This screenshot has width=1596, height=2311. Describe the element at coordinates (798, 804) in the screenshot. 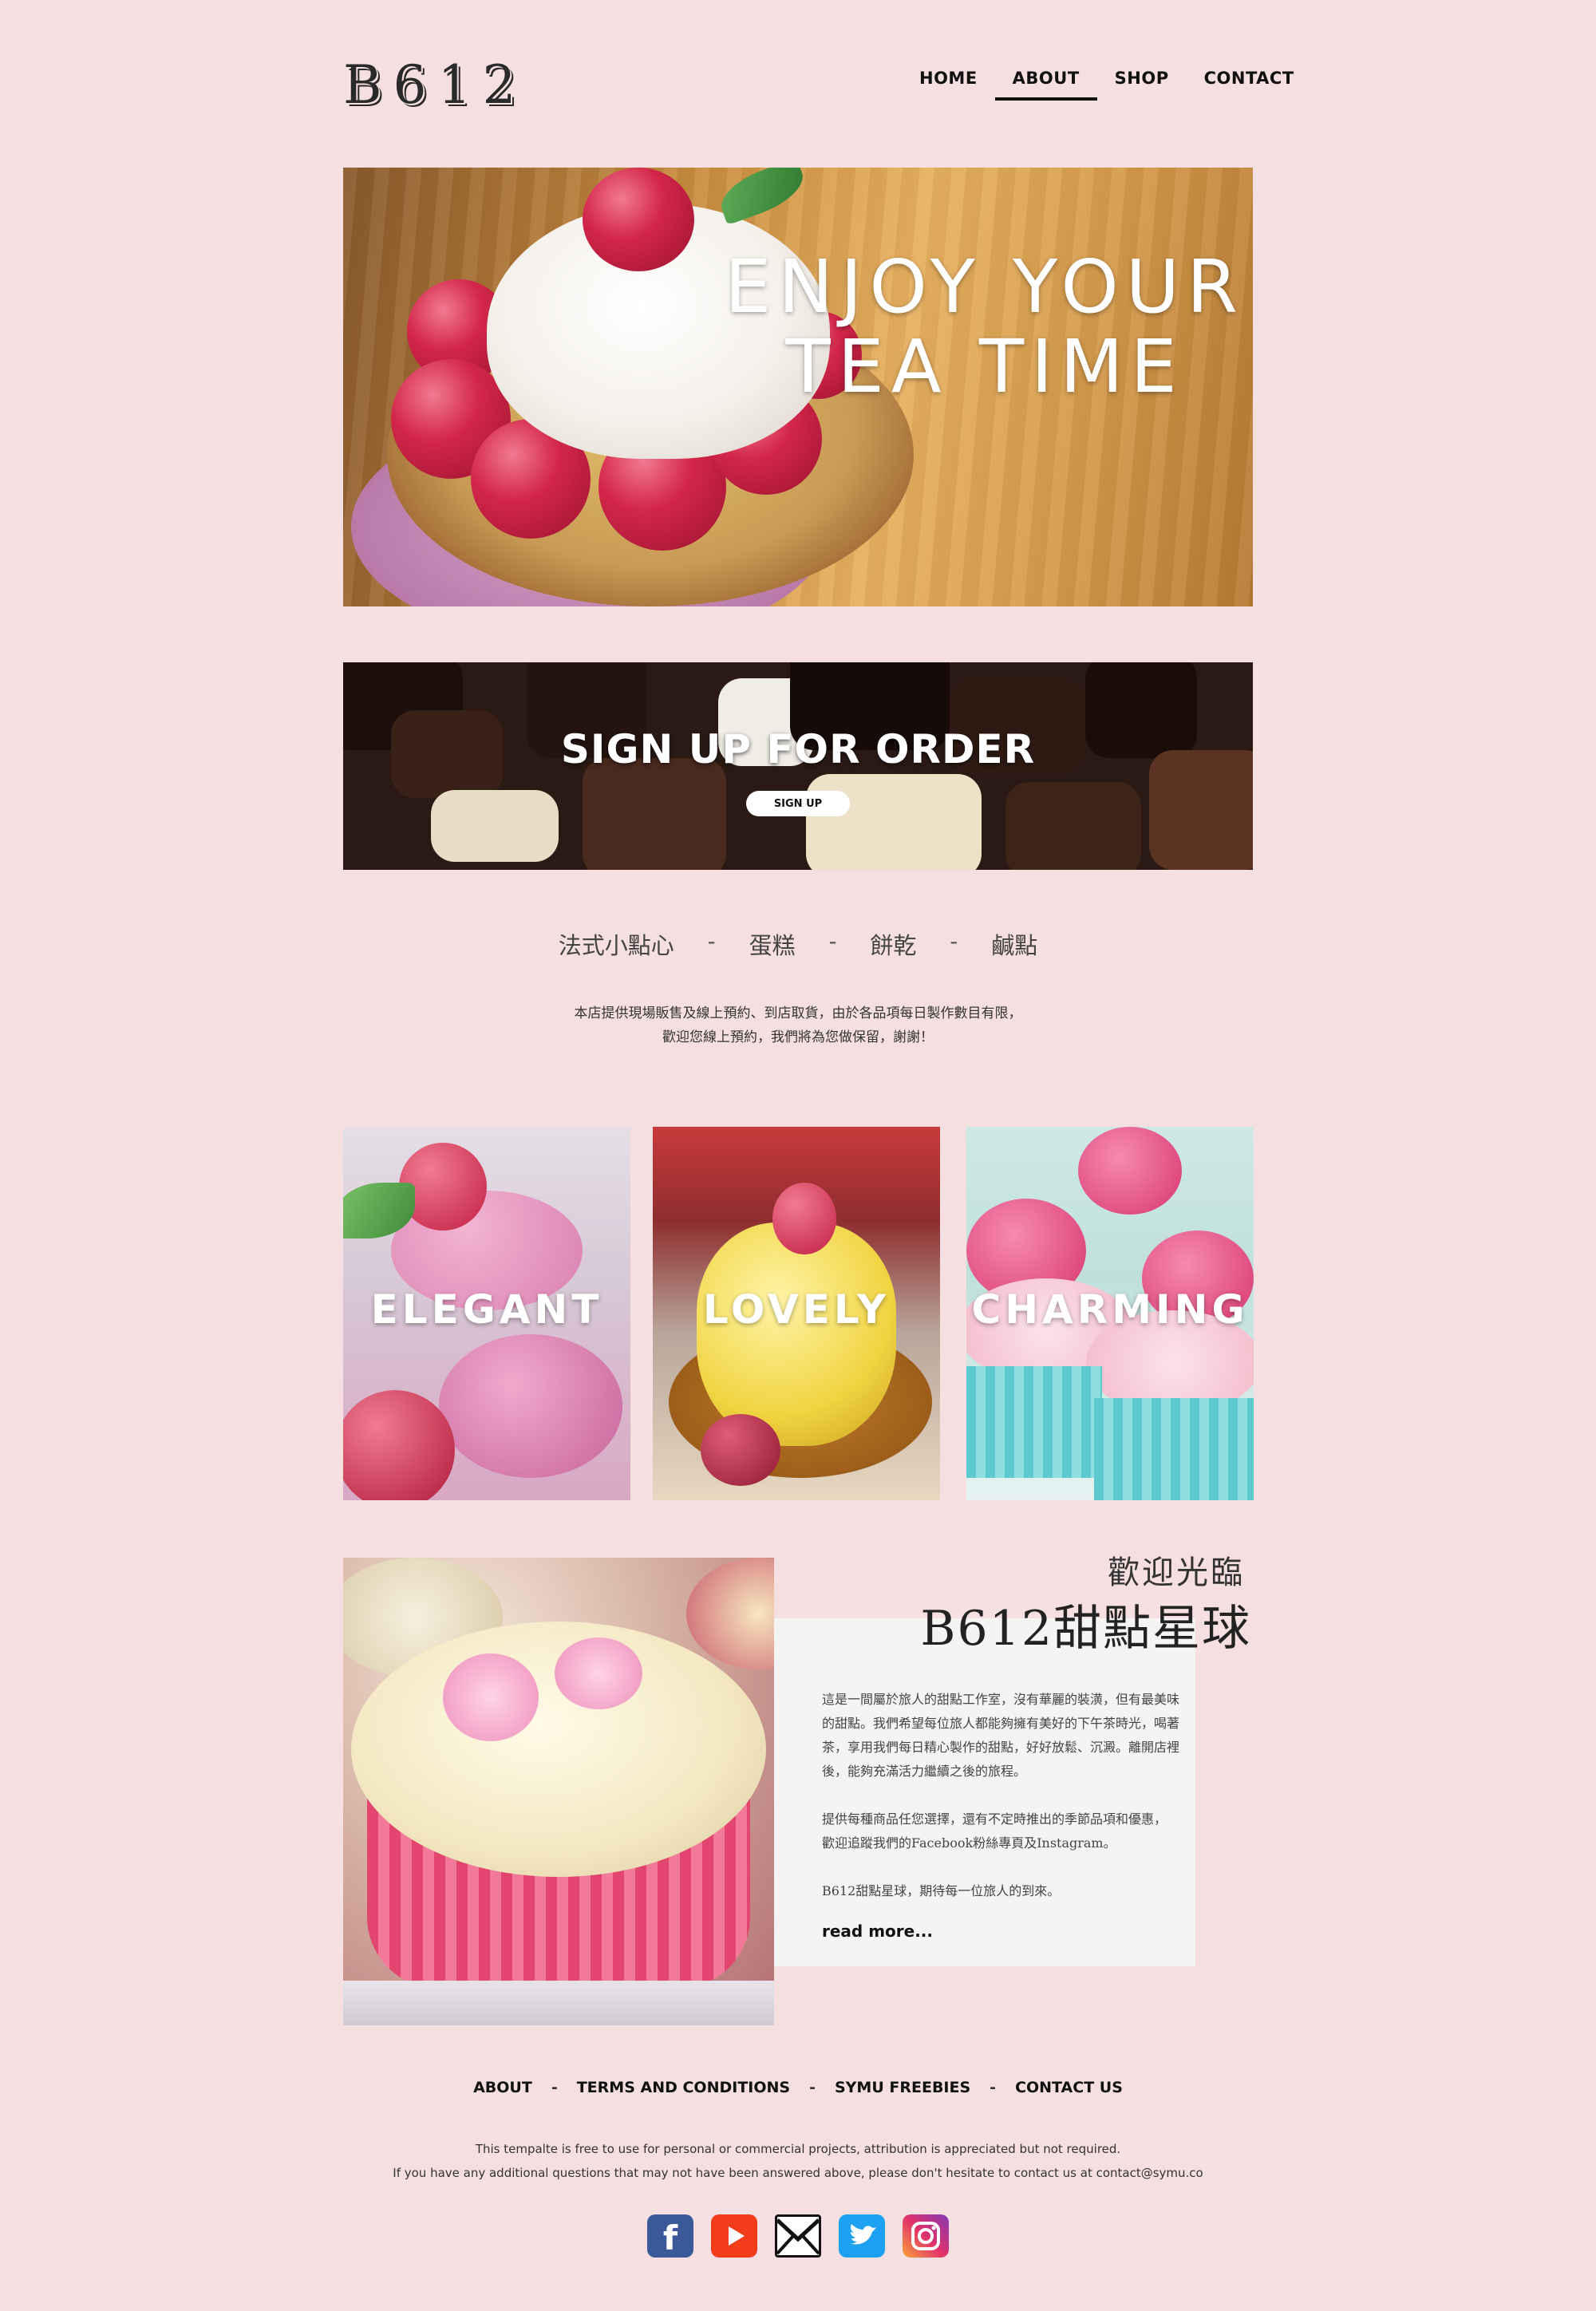

I see `signup-button: SIGN UP` at that location.